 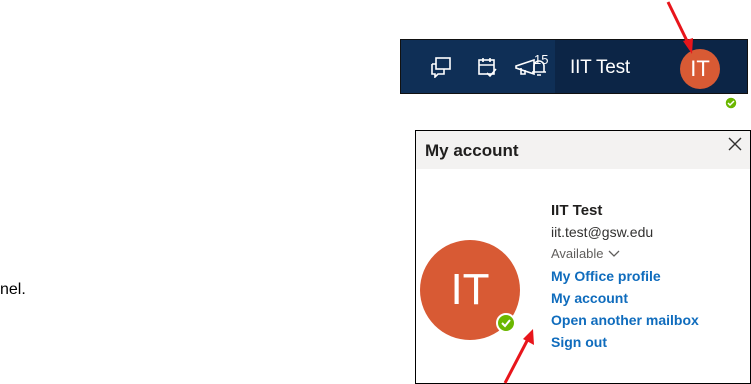 I want to click on panel-title: My account, so click(x=472, y=150).